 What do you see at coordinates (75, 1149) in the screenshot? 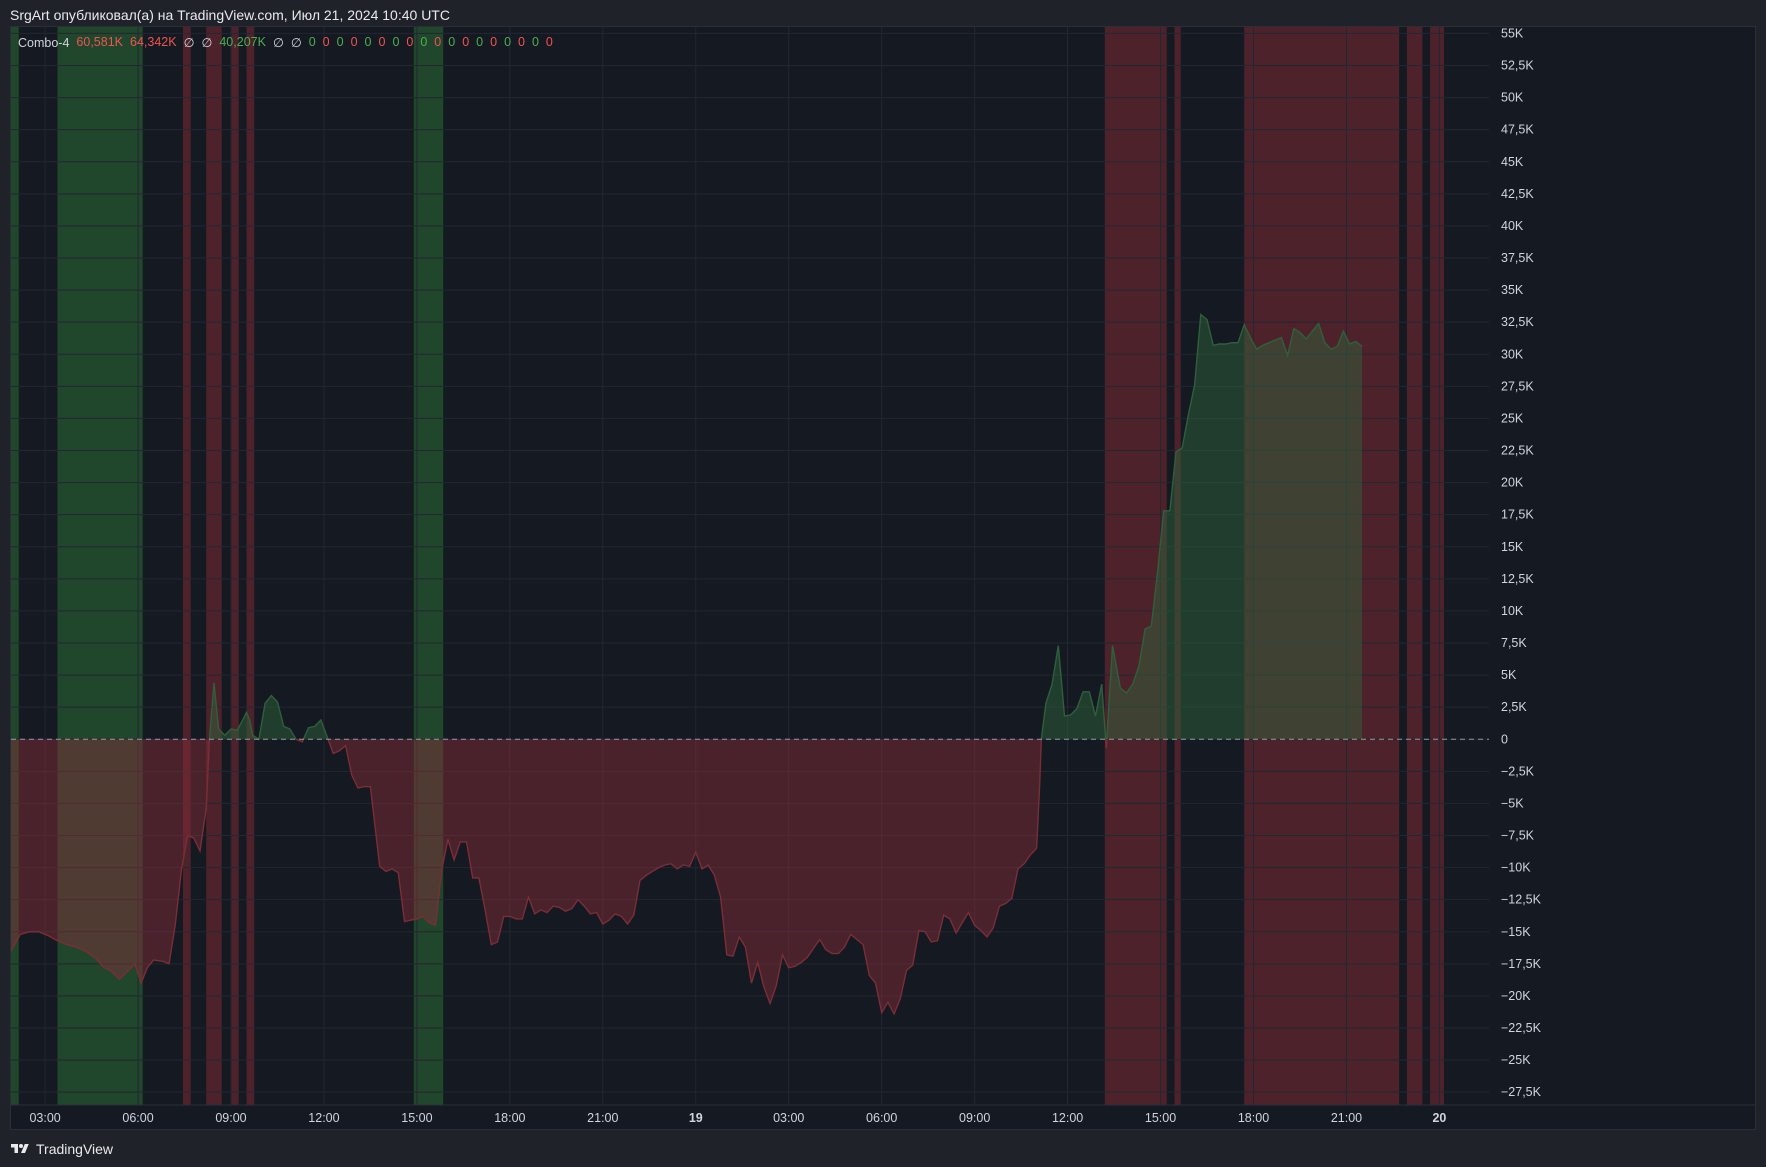
I see `brand-name: TradingView` at bounding box center [75, 1149].